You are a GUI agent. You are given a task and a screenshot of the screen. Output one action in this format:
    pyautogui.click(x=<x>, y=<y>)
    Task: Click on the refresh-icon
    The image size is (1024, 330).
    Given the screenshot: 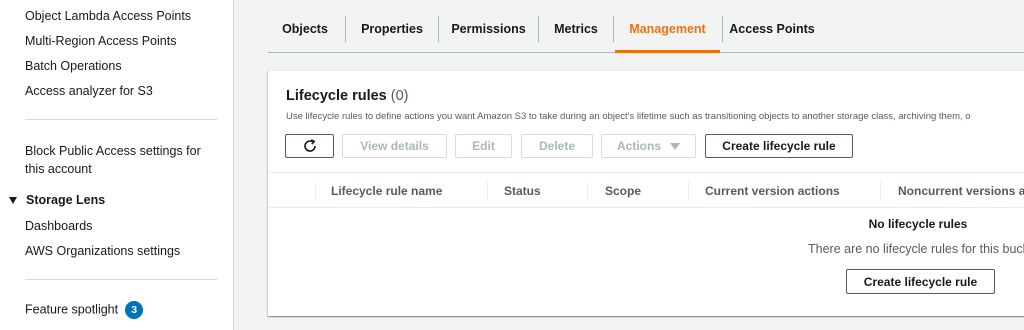 What is the action you would take?
    pyautogui.click(x=309, y=145)
    